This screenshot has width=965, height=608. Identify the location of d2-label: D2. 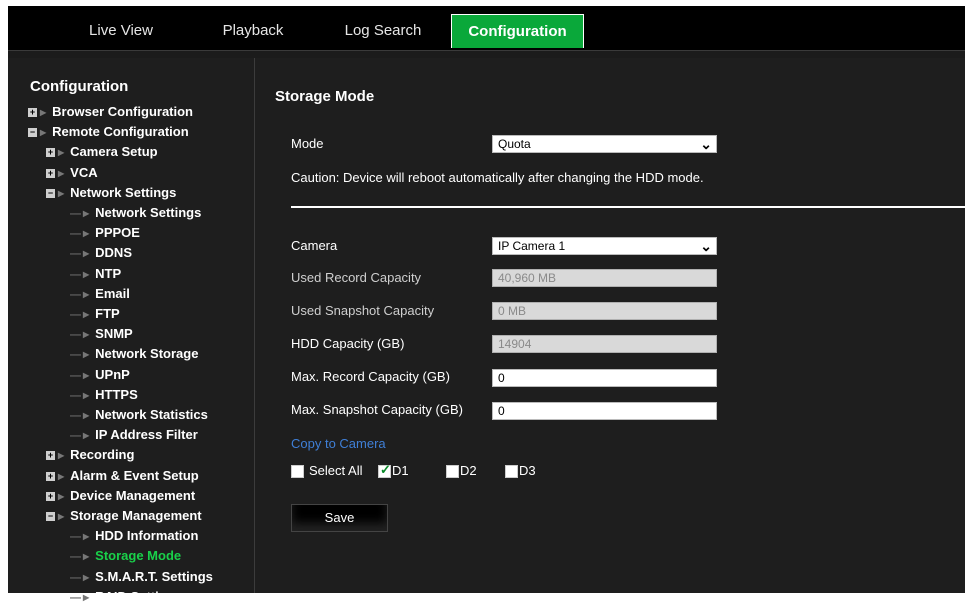
(468, 470).